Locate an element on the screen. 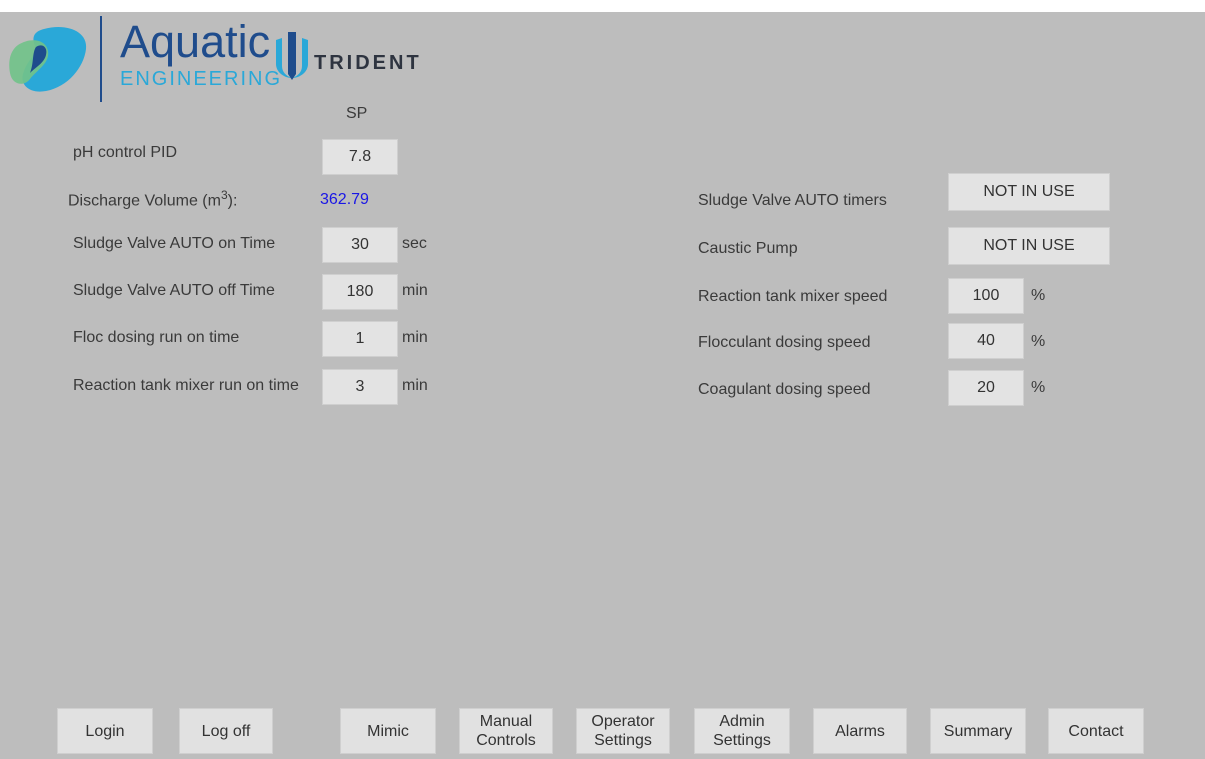  reaction-mixer-speed-field: 100 is located at coordinates (986, 296).